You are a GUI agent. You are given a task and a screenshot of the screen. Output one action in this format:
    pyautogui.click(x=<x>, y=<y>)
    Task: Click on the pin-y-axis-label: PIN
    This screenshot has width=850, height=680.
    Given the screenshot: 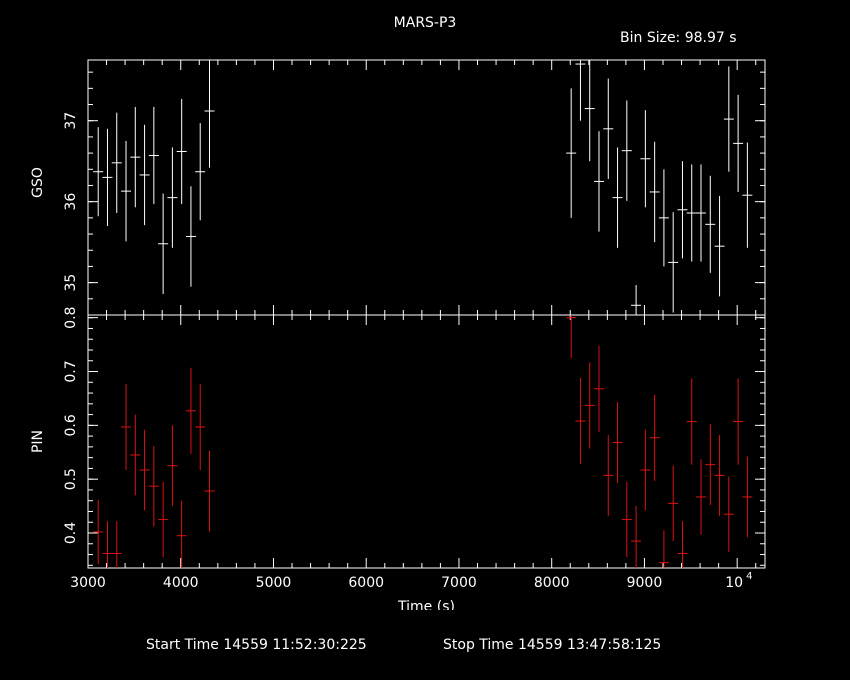 What is the action you would take?
    pyautogui.click(x=38, y=441)
    